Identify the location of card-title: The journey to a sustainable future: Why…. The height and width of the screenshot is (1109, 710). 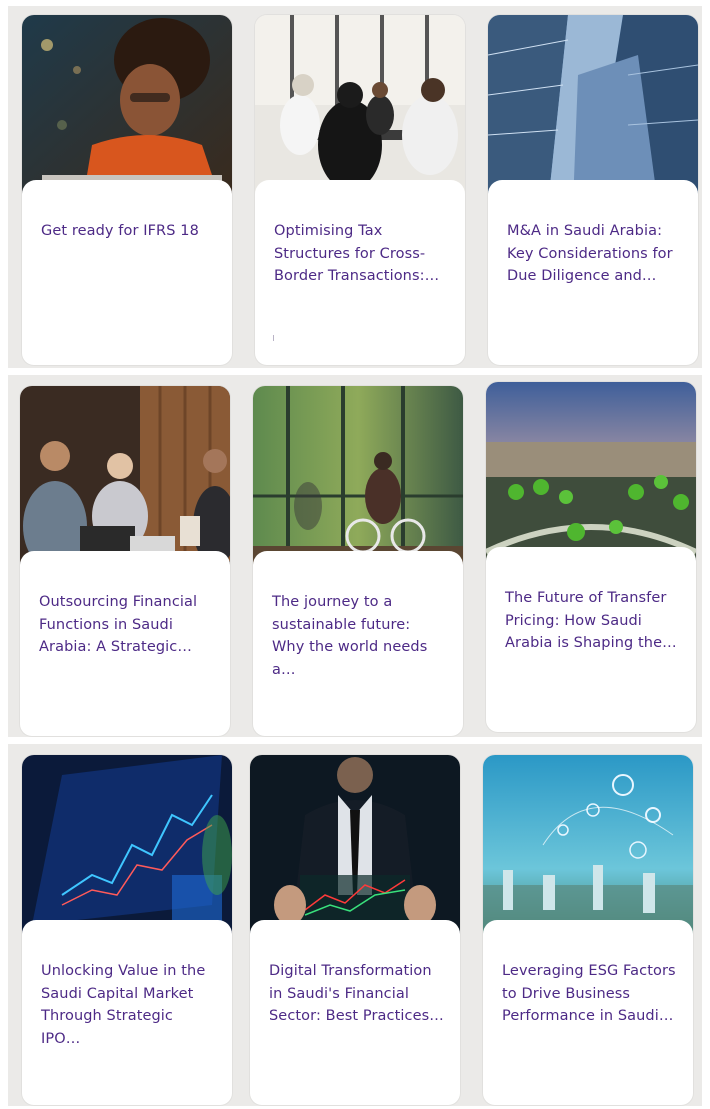
(359, 636).